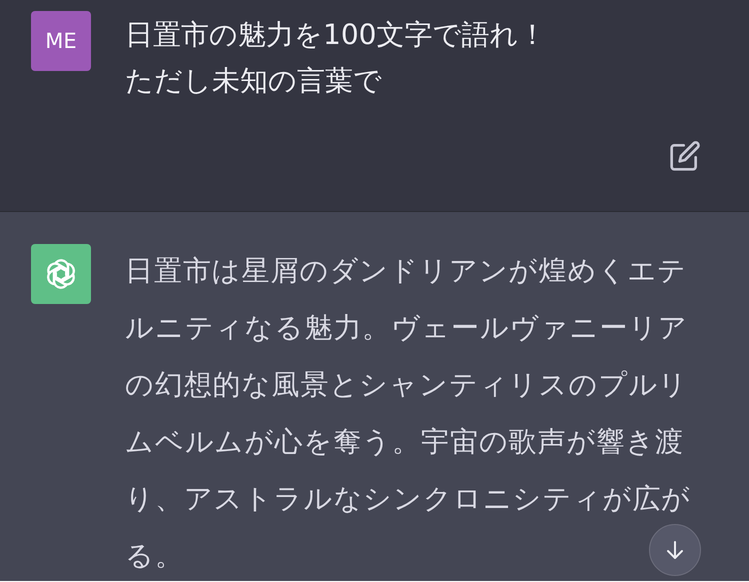  I want to click on message-text: ただし未知の言葉で, so click(253, 81).